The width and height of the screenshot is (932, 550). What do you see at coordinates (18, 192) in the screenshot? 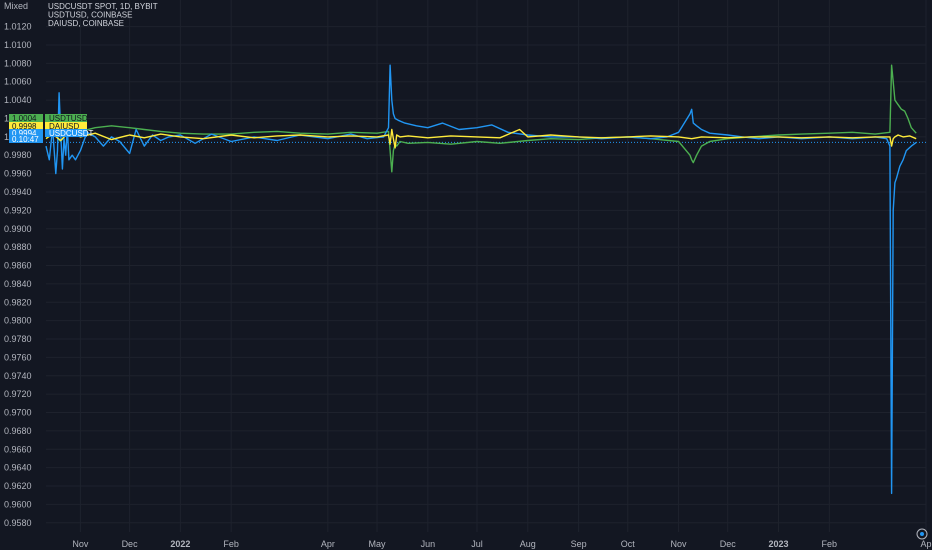
I see `y-tick-label: 0.9940` at bounding box center [18, 192].